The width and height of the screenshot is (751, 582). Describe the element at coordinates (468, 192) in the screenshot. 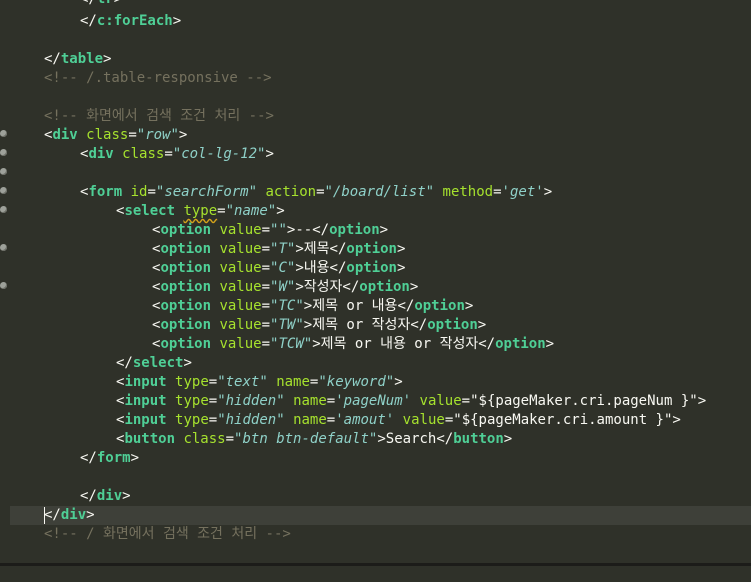

I see `attr-name: method` at that location.